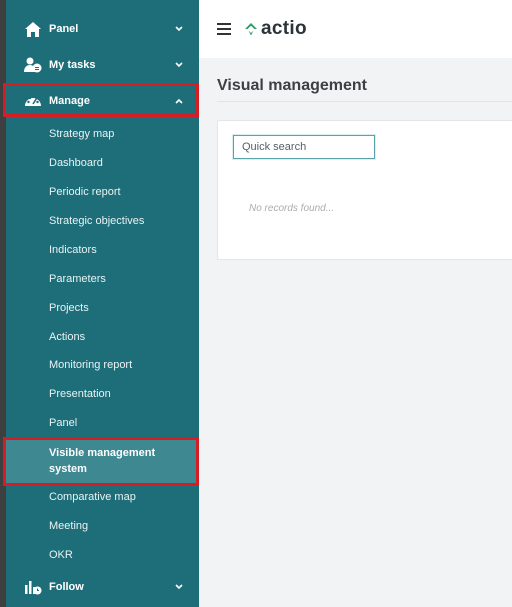  I want to click on sidebar-subitem-presentation: Presentation, so click(80, 394).